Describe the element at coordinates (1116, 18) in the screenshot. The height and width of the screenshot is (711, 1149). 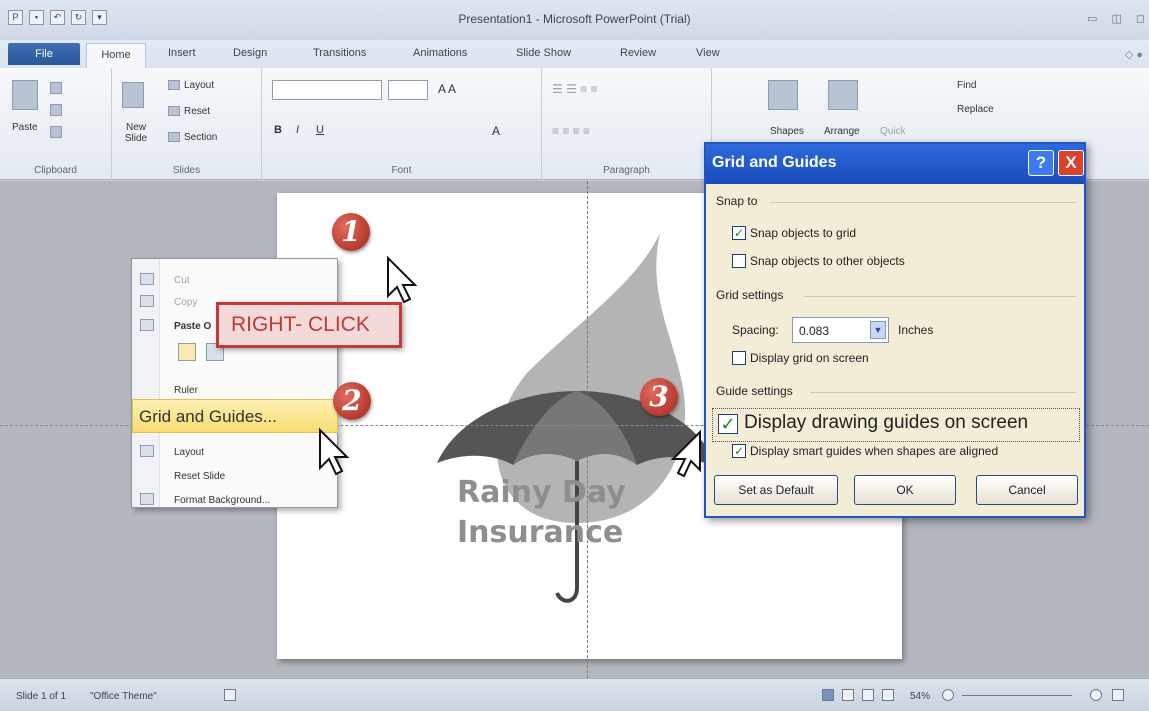
I see `restore-icon: ◫` at that location.